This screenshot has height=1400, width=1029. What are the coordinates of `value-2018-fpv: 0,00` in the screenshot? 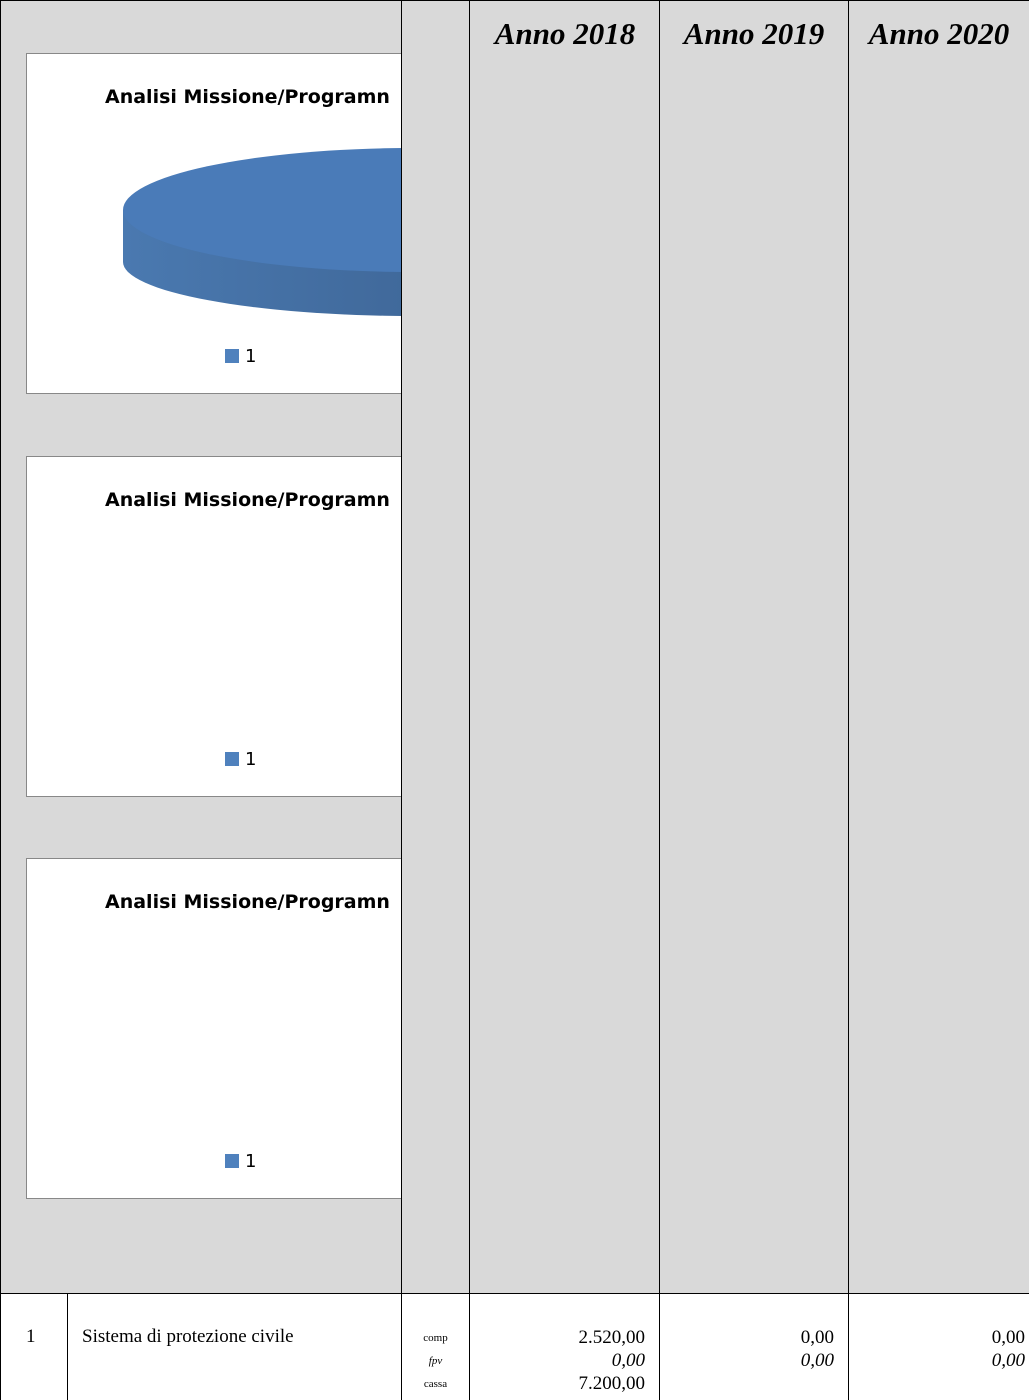 It's located at (628, 1360).